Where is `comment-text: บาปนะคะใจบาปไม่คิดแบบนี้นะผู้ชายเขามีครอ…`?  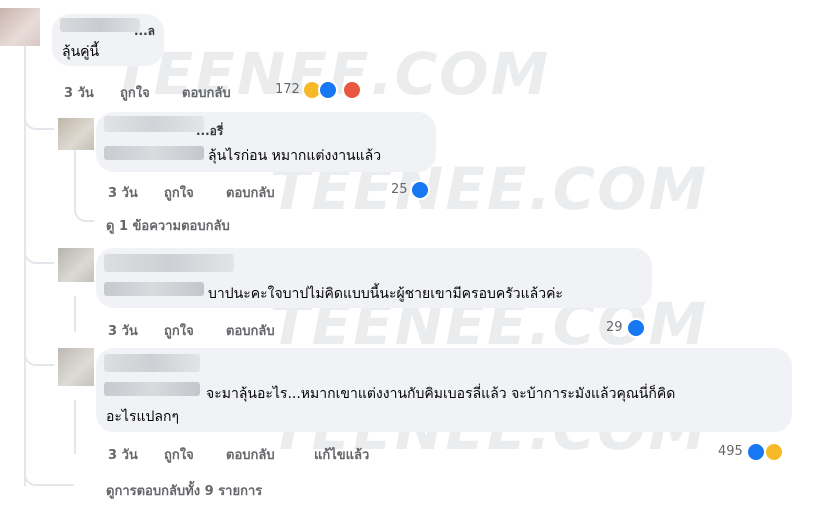
comment-text: บาปนะคะใจบาปไม่คิดแบบนี้นะผู้ชายเขามีครอ… is located at coordinates (385, 294).